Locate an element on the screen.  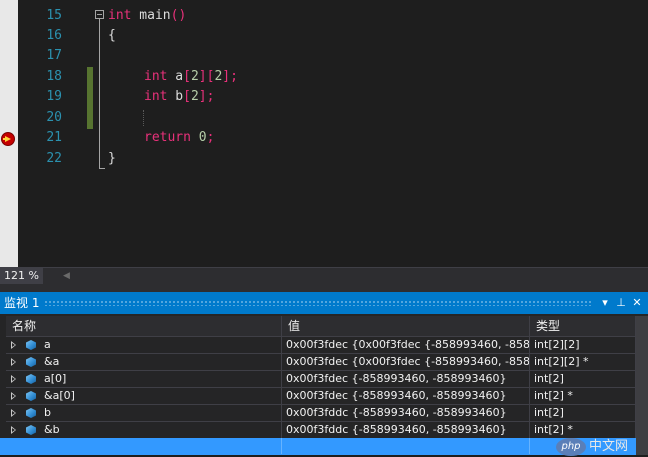
watermark-text: 中文网 is located at coordinates (609, 446).